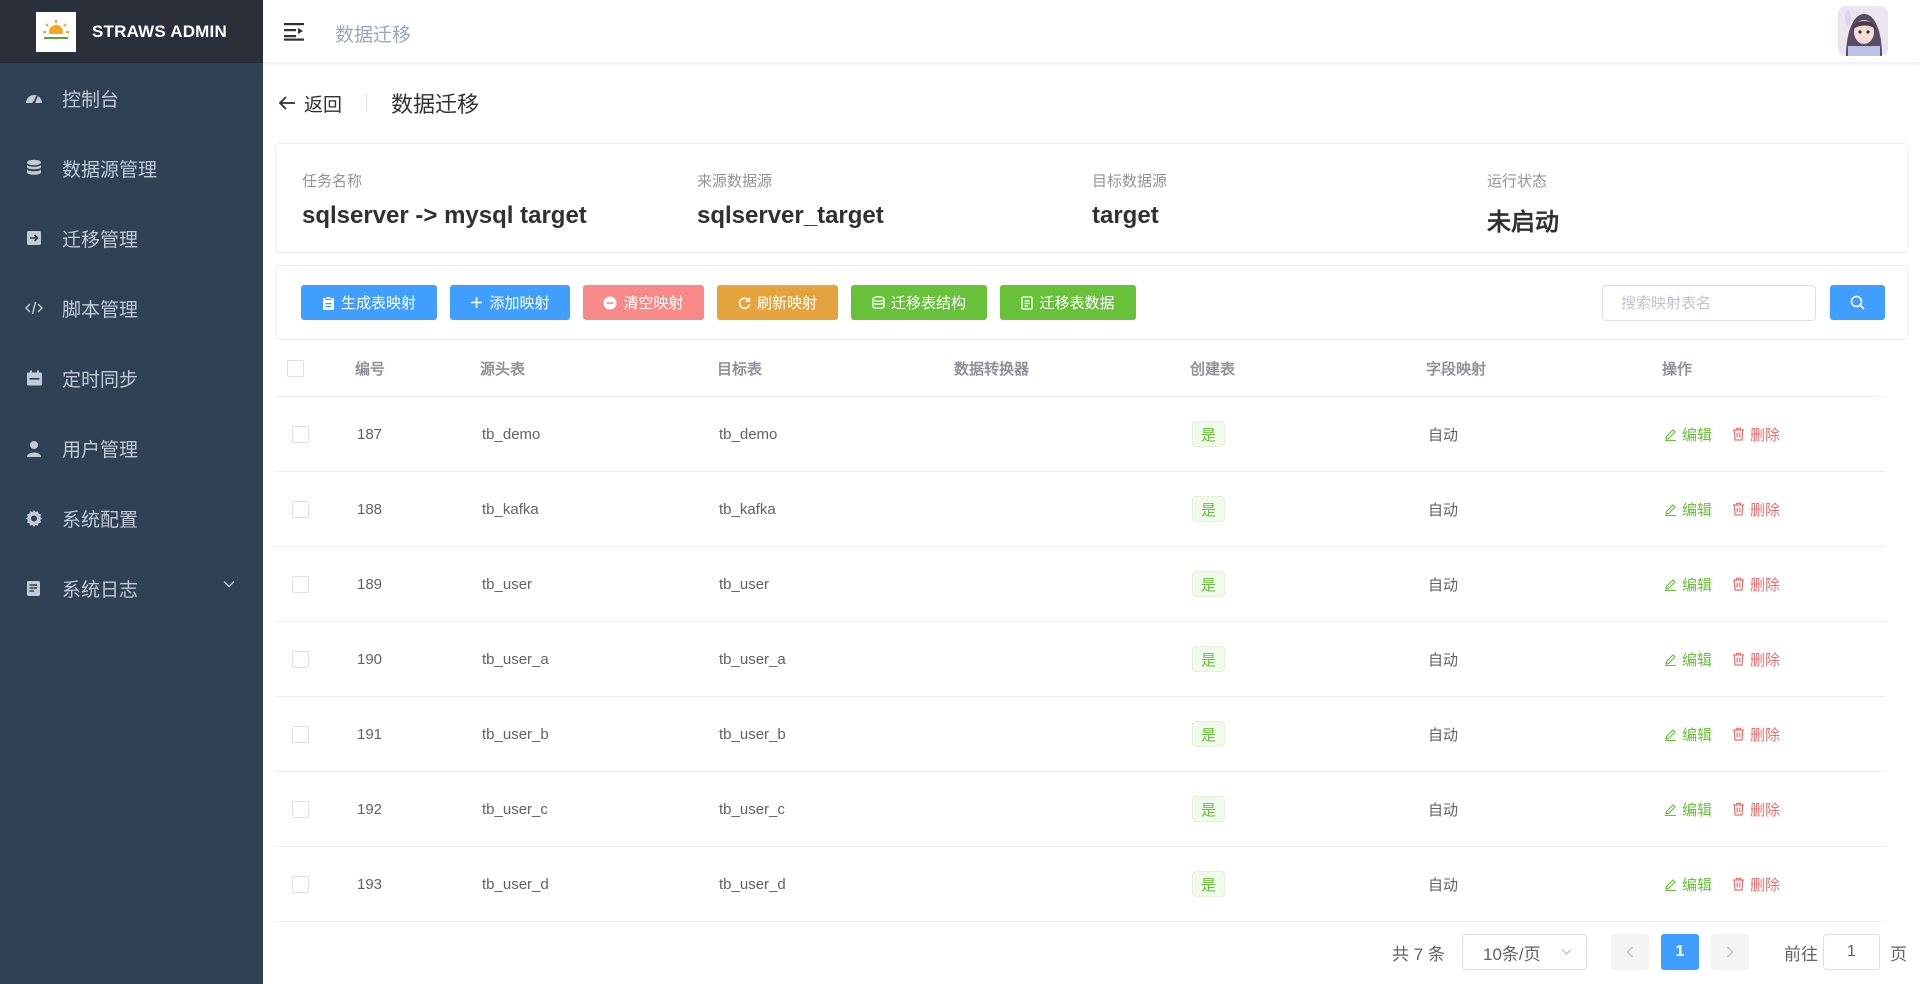  Describe the element at coordinates (752, 884) in the screenshot. I see `cell-target: tb_user_d` at that location.